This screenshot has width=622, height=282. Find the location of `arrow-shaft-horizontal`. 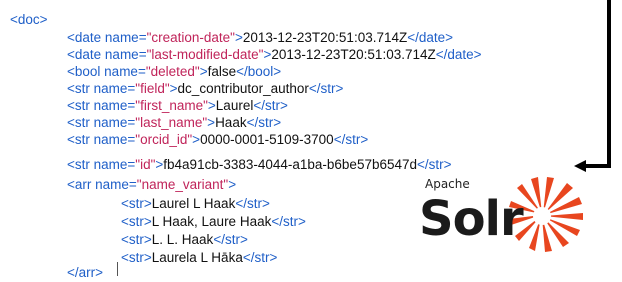

arrow-shaft-horizontal is located at coordinates (597, 166).